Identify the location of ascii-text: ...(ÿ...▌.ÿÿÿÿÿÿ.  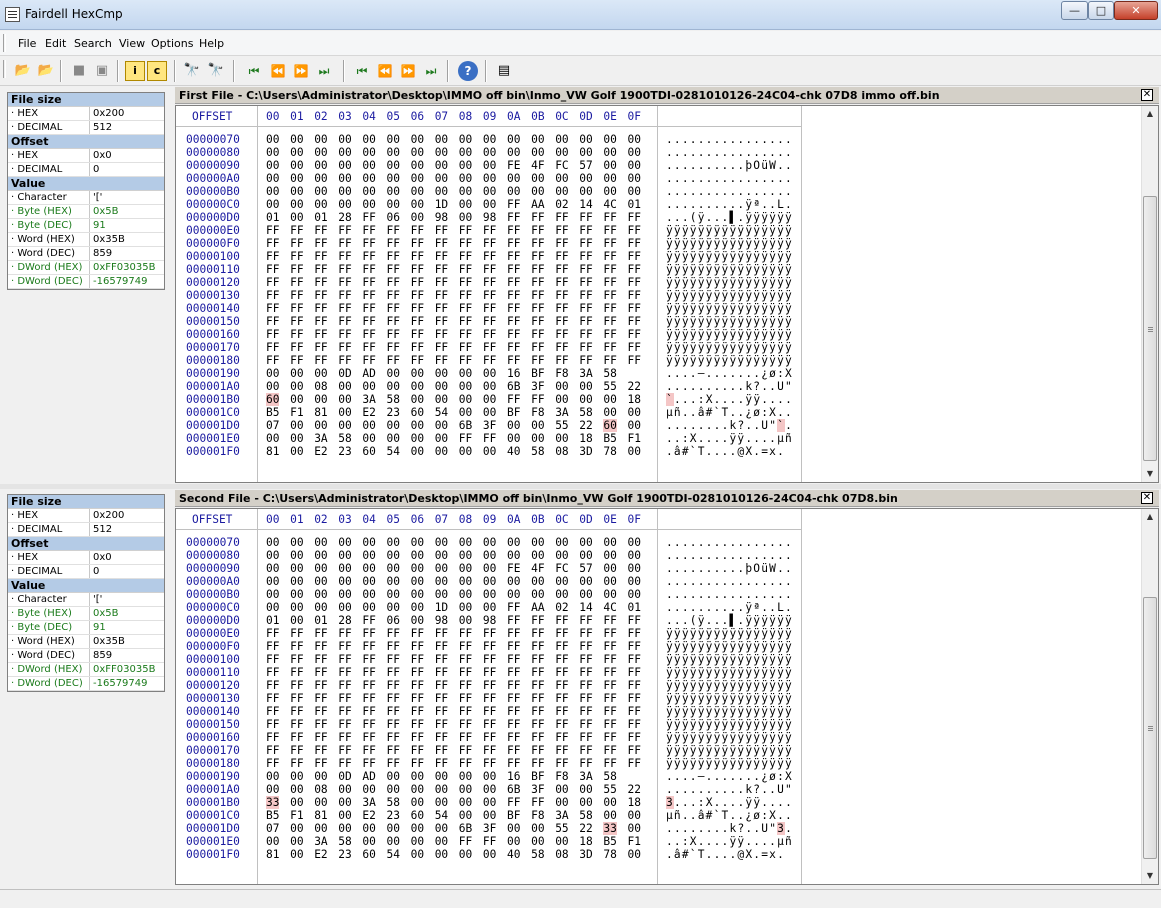
(729, 620).